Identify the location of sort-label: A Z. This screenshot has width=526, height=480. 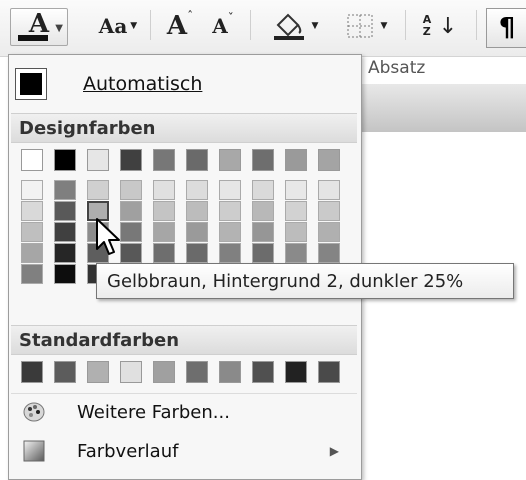
(427, 25).